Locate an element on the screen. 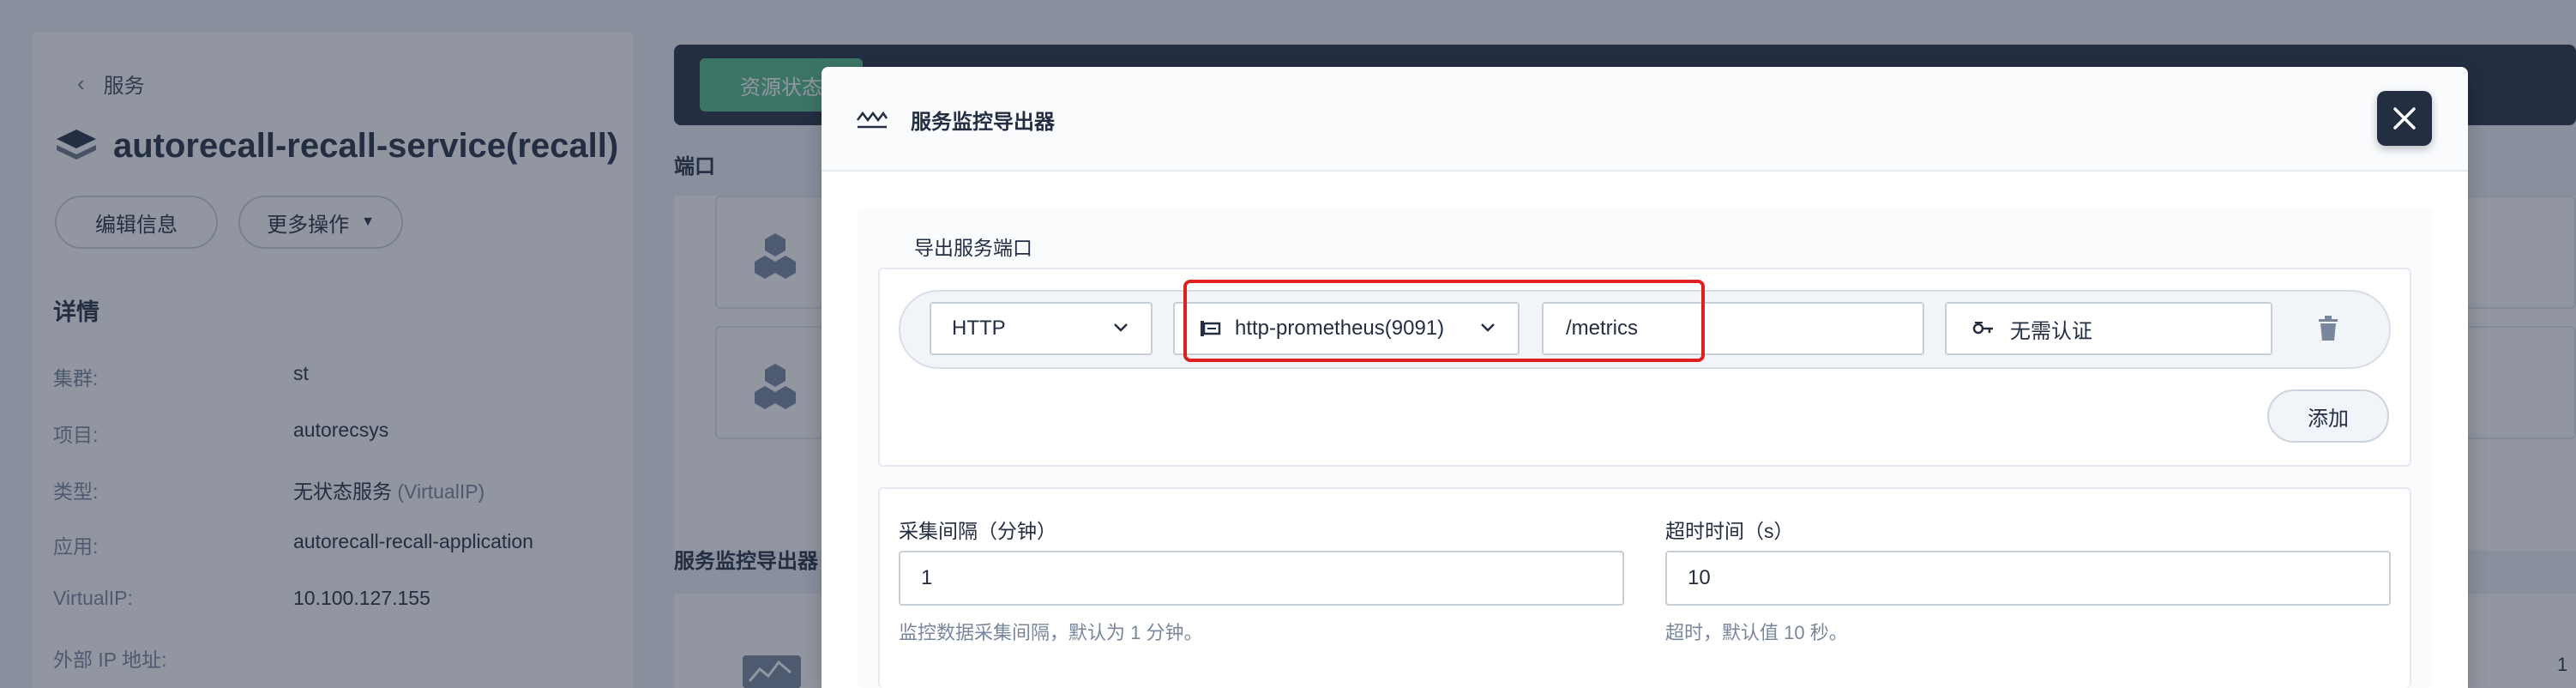 Image resolution: width=2576 pixels, height=688 pixels. interval-value: 1 is located at coordinates (927, 577).